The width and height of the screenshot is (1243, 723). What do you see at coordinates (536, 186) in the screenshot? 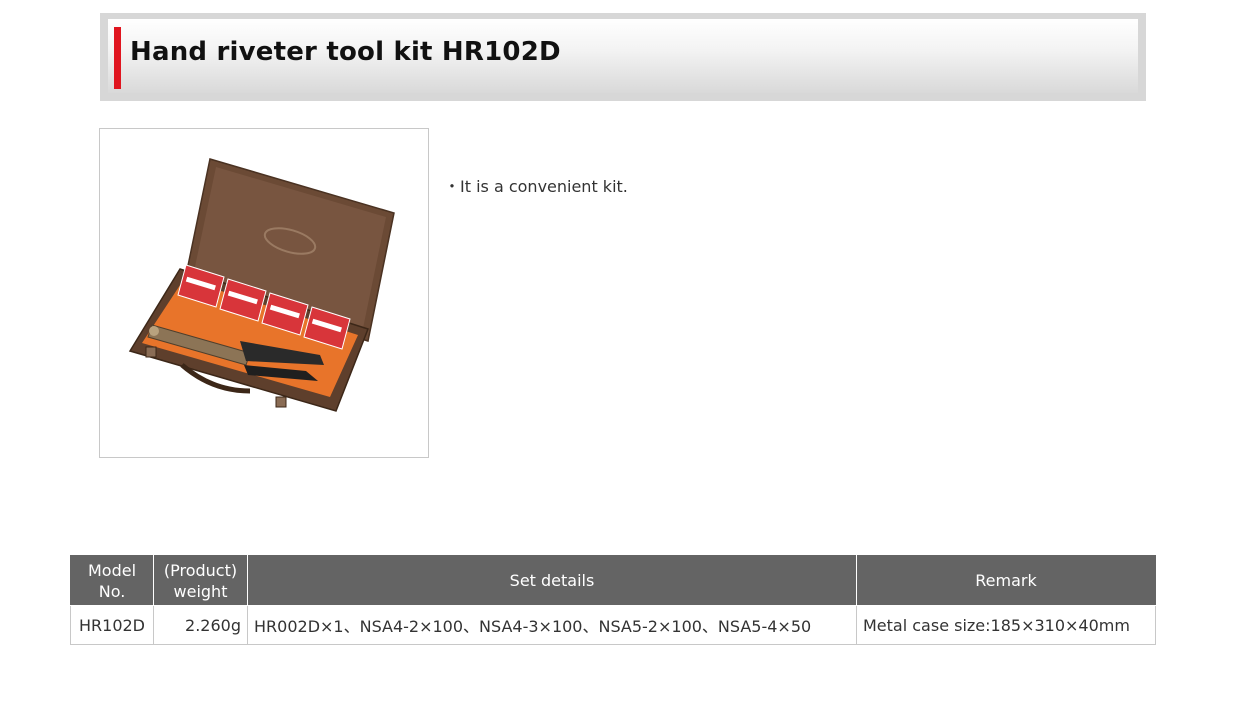
I see `product-description: ・It is a convenient kit.` at bounding box center [536, 186].